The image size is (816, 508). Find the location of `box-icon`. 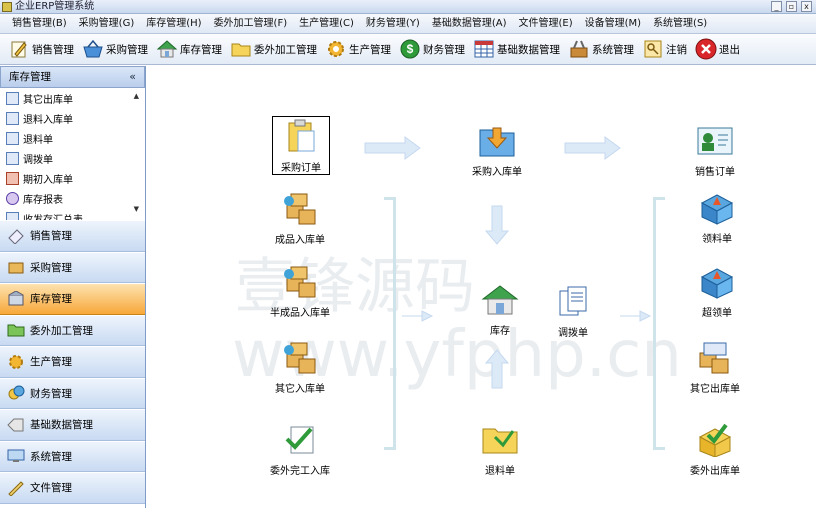

box-icon is located at coordinates (16, 267).